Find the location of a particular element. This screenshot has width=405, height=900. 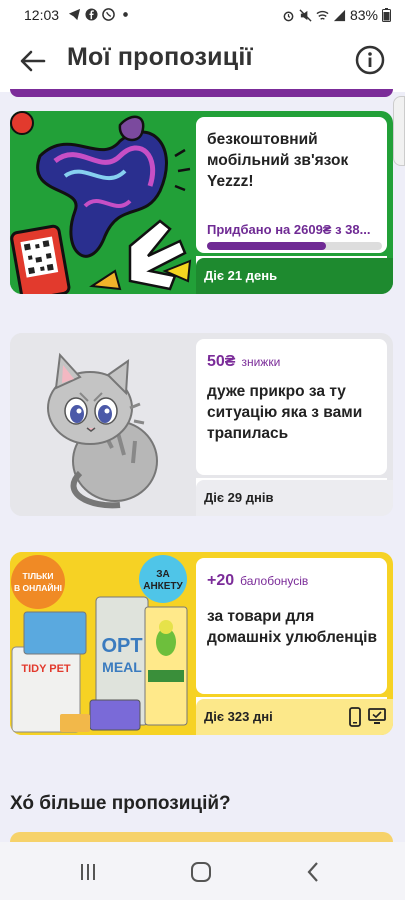

system-status: 83% is located at coordinates (336, 15).